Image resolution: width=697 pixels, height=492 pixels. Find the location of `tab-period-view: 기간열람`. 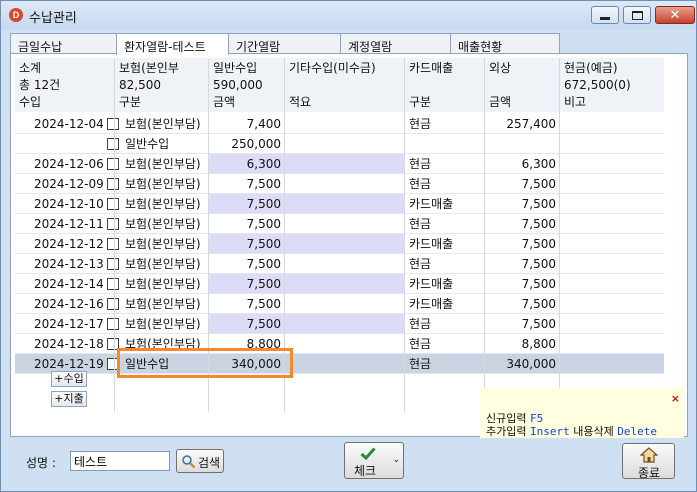

tab-period-view: 기간열람 is located at coordinates (284, 43).